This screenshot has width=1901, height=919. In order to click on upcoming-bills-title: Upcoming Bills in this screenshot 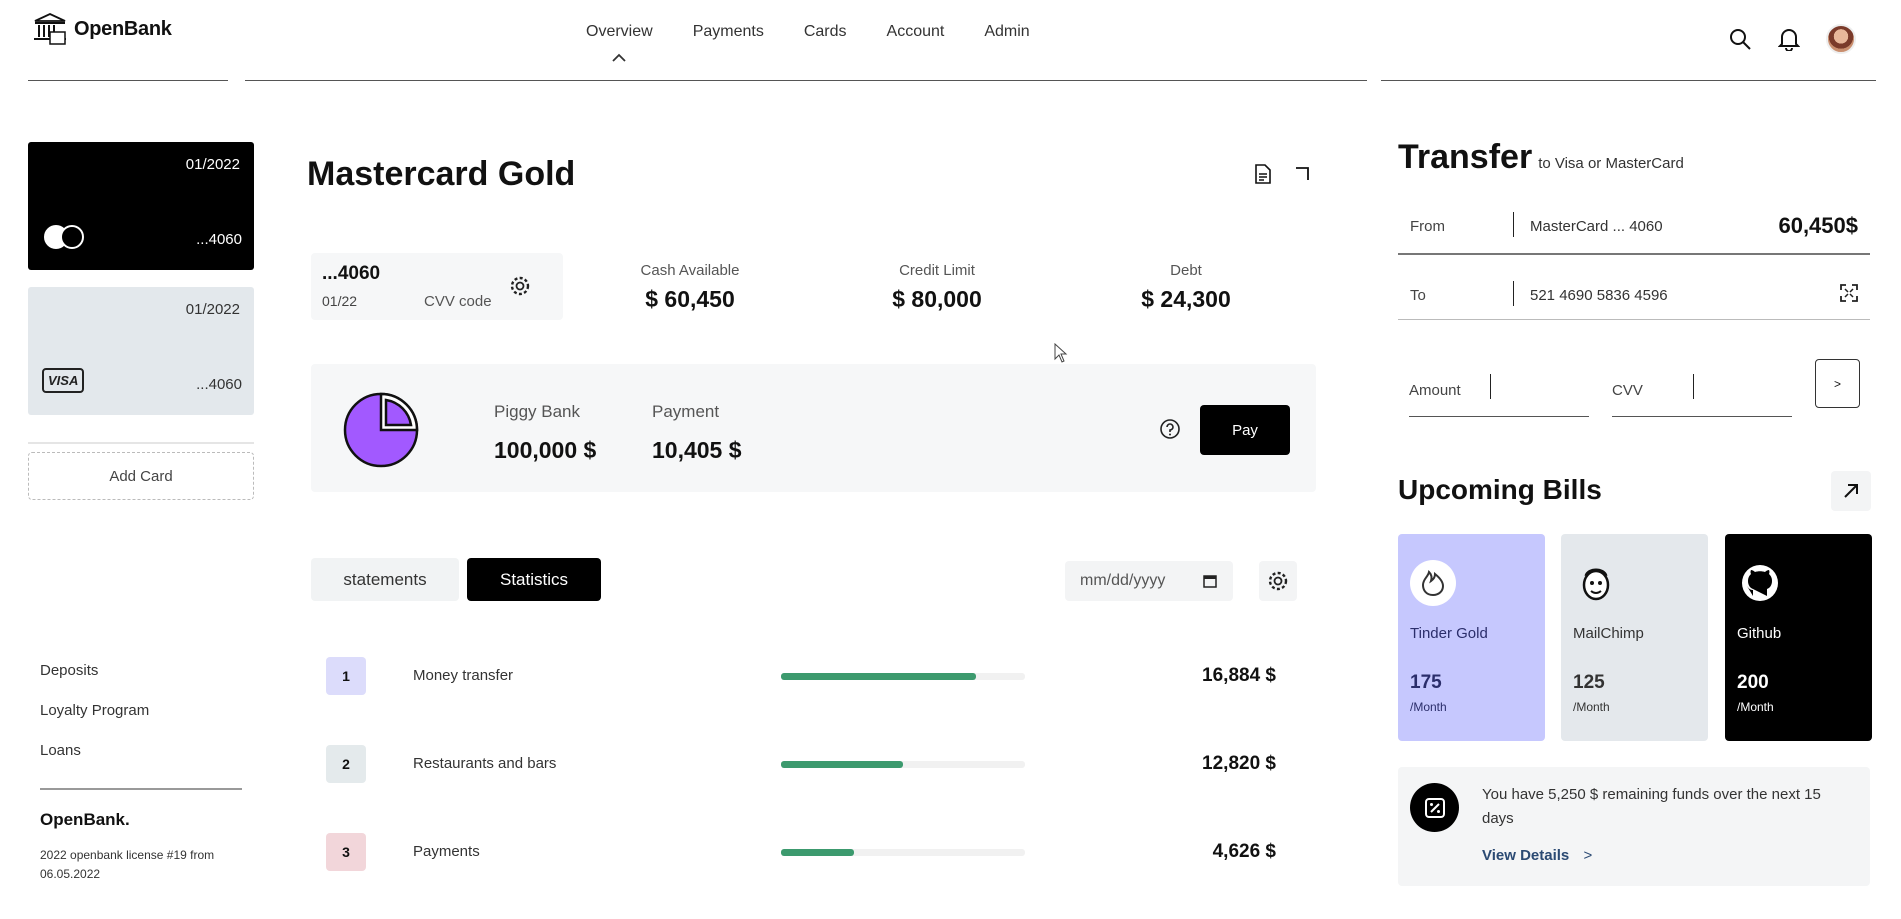, I will do `click(1500, 489)`.